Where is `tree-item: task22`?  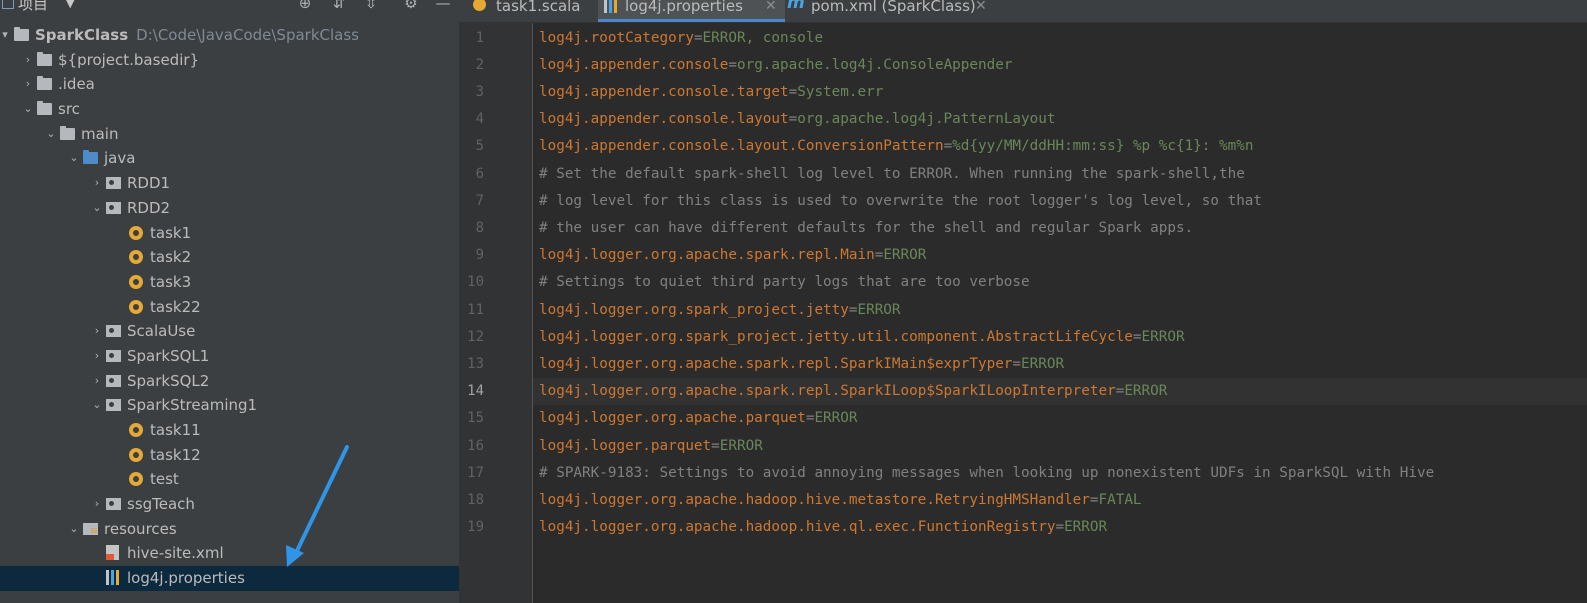 tree-item: task22 is located at coordinates (229, 307).